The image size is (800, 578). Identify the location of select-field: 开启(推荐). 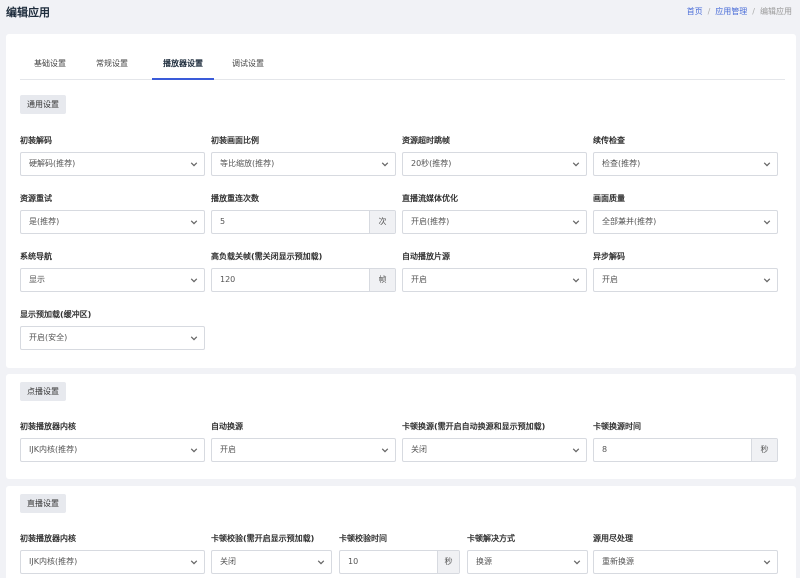
(494, 222).